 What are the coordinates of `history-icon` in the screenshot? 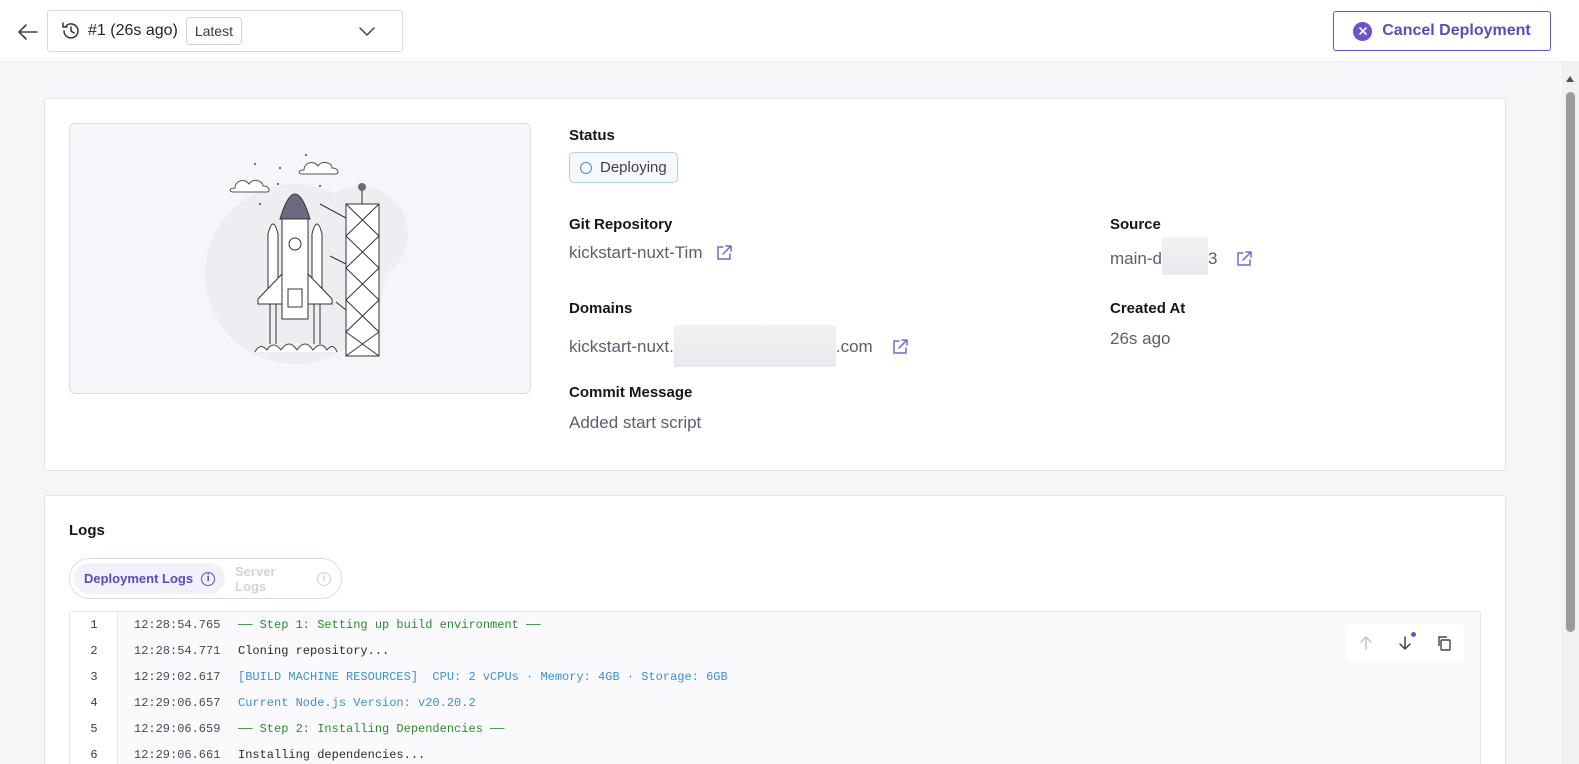 It's located at (72, 31).